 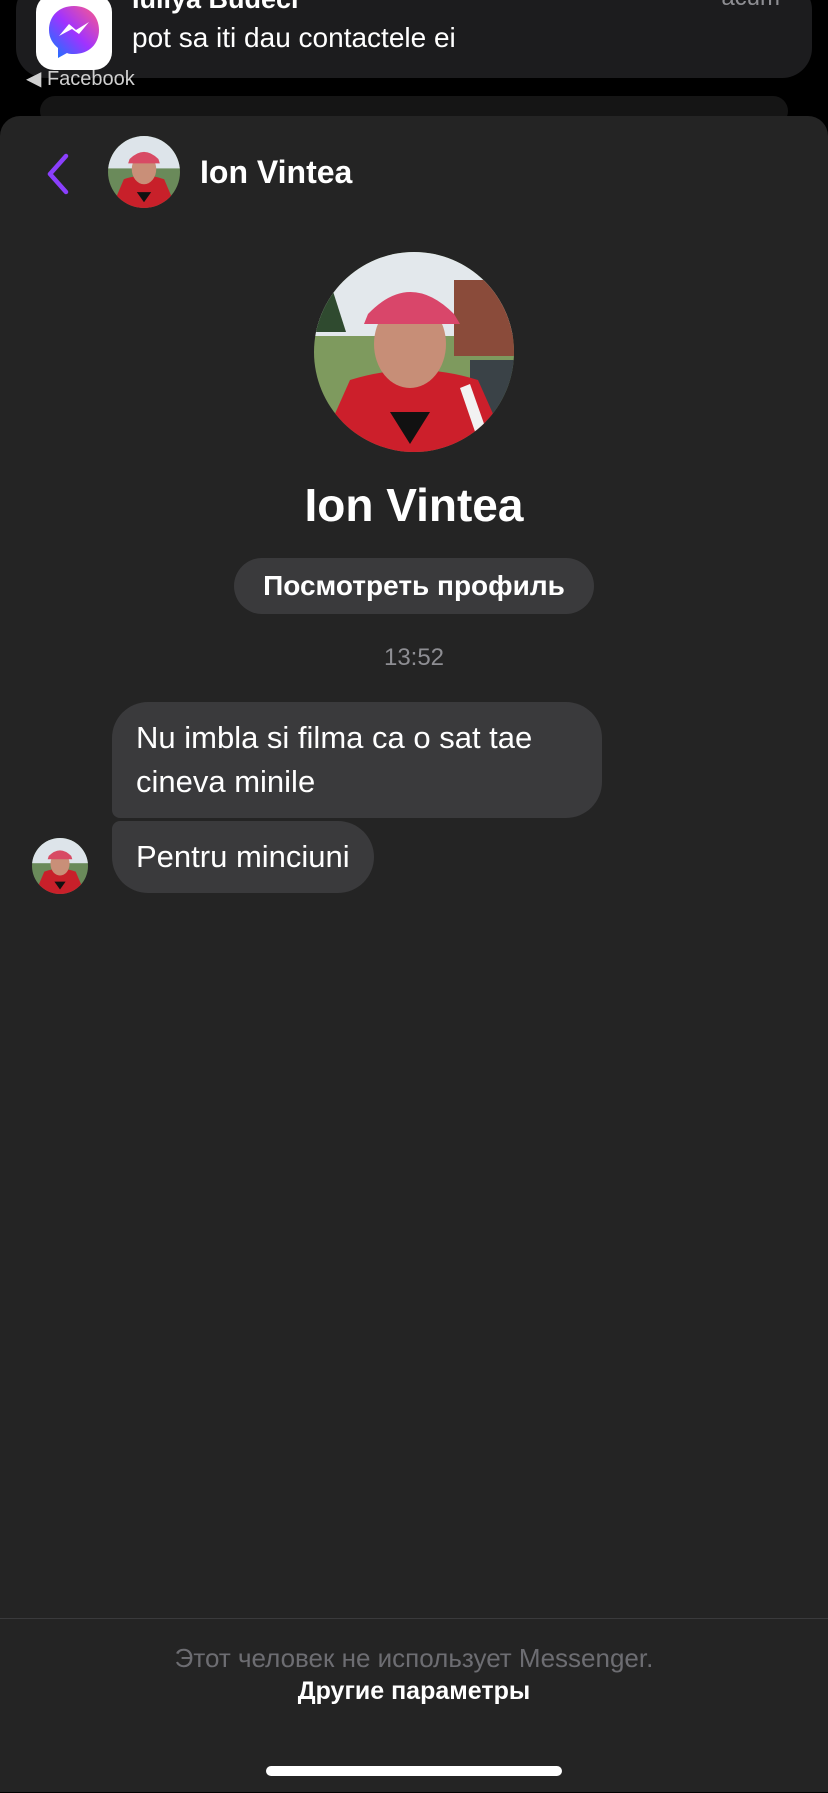 What do you see at coordinates (215, 7) in the screenshot?
I see `notification-sender: Iuliya Budeci` at bounding box center [215, 7].